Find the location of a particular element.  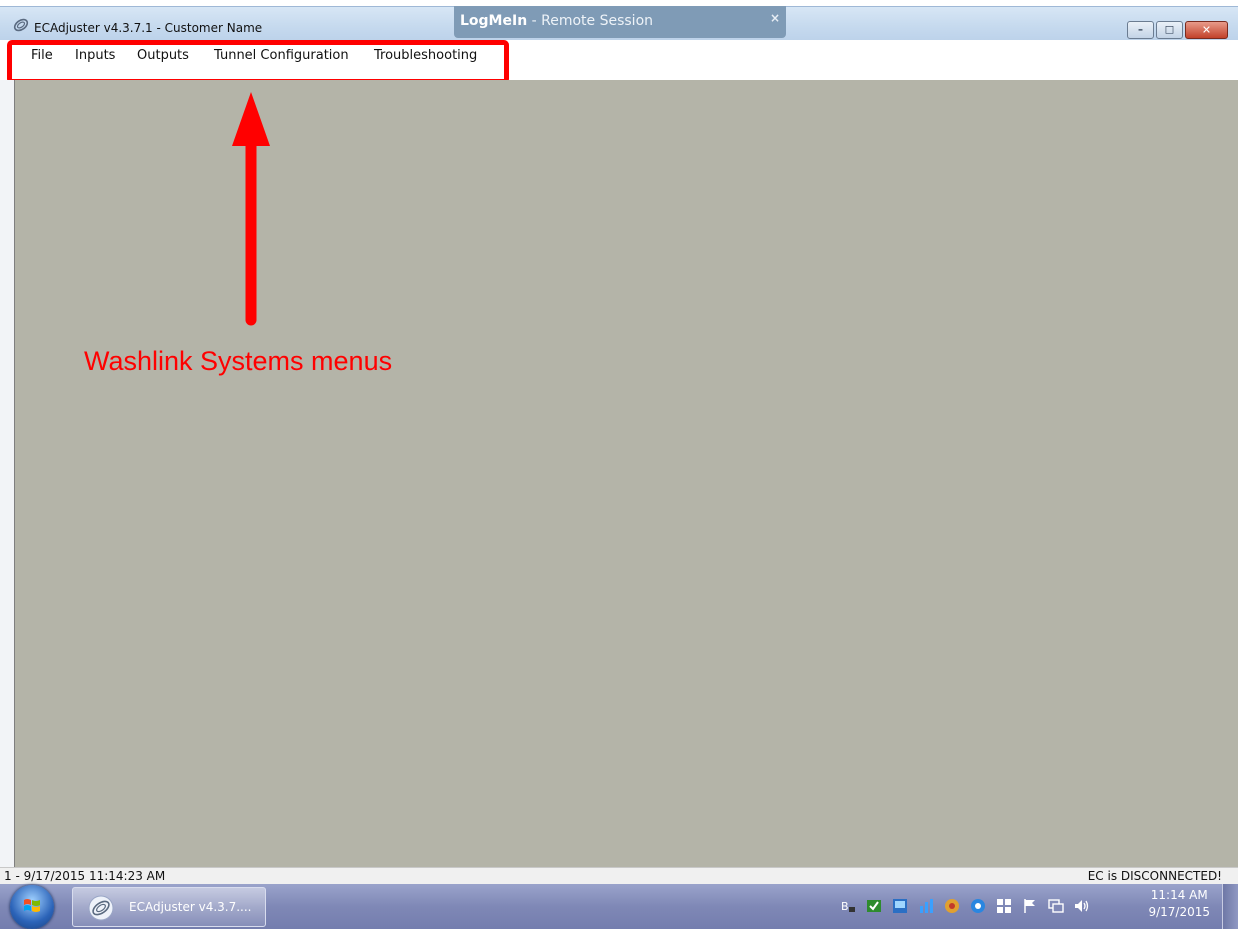

window-controls: – □ ✕ is located at coordinates (1176, 30).